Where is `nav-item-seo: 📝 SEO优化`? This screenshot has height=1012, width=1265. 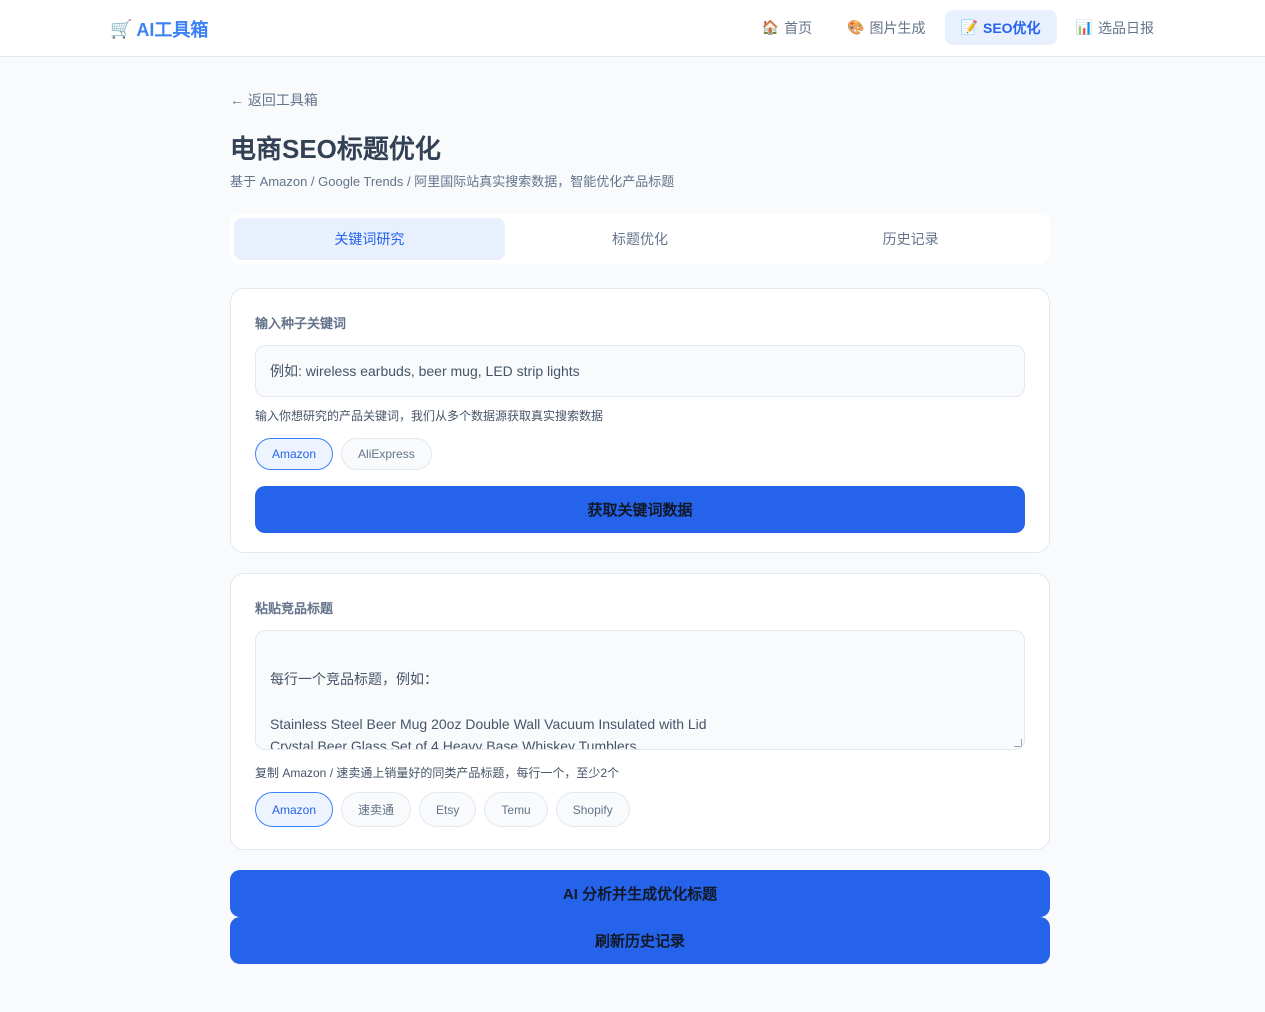 nav-item-seo: 📝 SEO优化 is located at coordinates (1000, 27).